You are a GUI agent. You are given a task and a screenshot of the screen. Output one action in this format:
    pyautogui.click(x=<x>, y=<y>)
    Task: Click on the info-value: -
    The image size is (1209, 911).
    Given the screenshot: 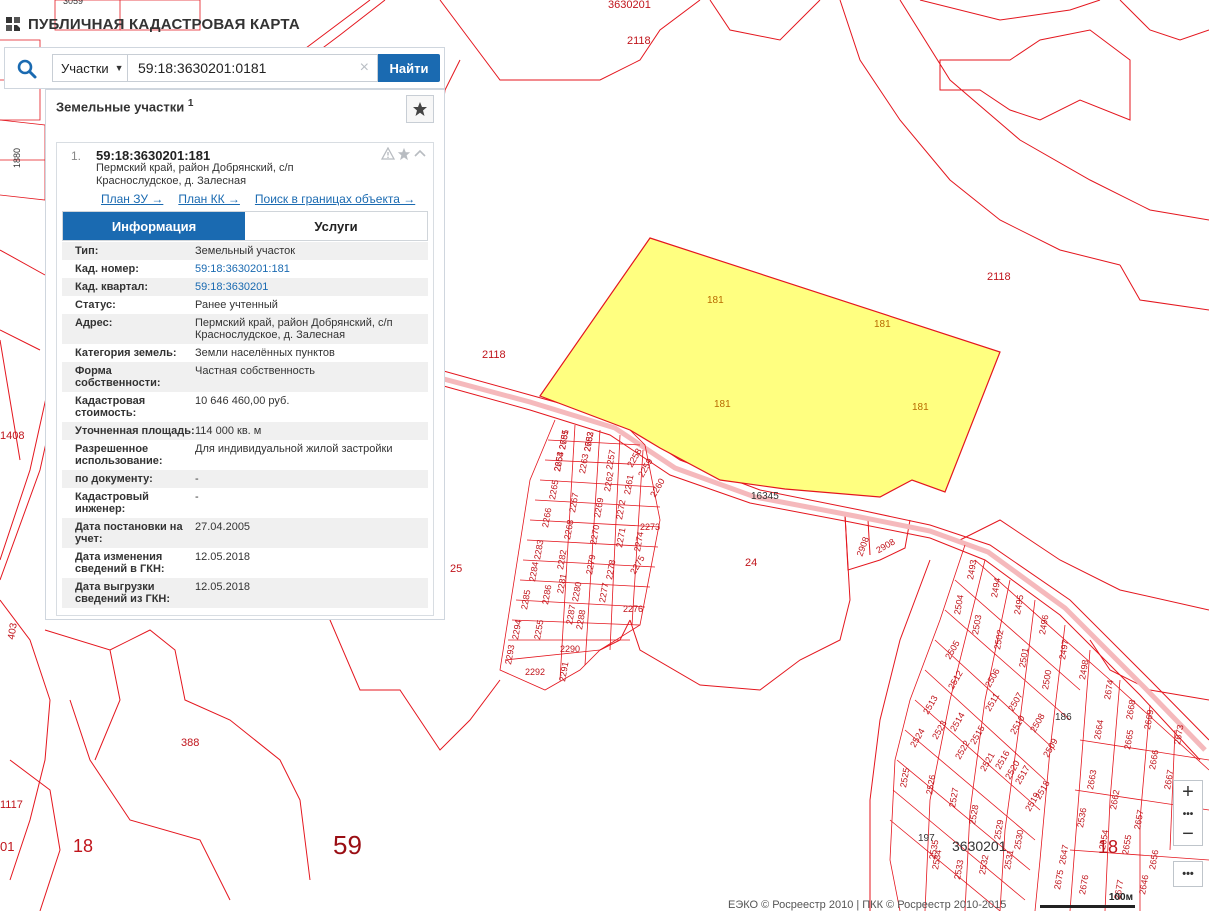 What is the action you would take?
    pyautogui.click(x=197, y=479)
    